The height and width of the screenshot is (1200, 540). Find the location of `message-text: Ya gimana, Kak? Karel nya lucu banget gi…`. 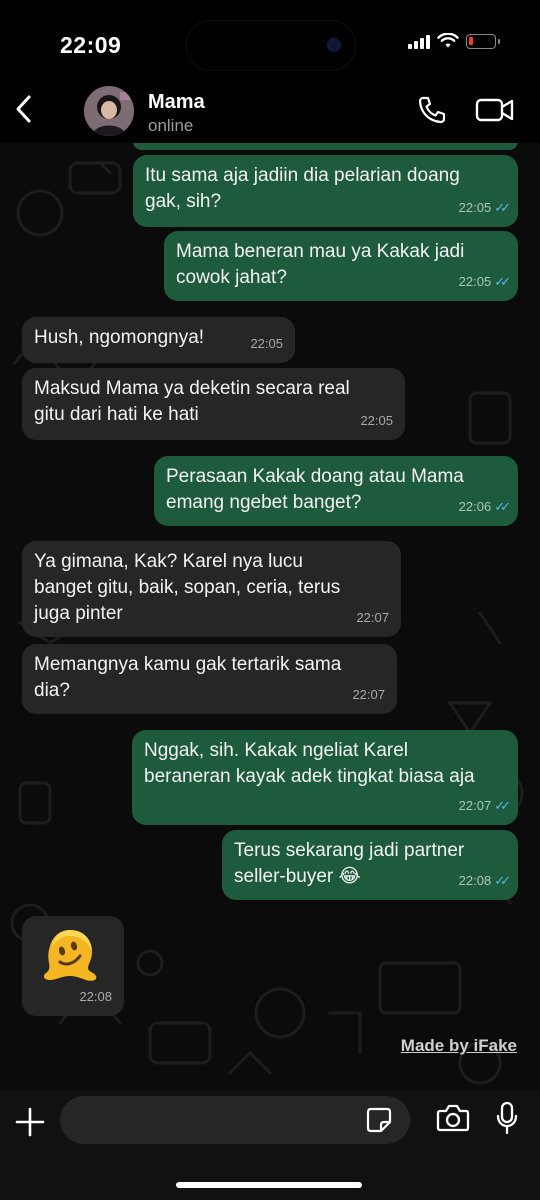

message-text: Ya gimana, Kak? Karel nya lucu banget gi… is located at coordinates (187, 587).